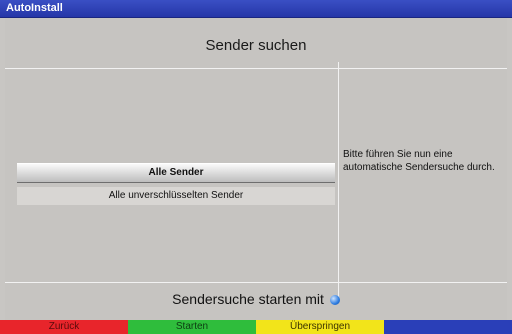 The width and height of the screenshot is (512, 334). What do you see at coordinates (256, 282) in the screenshot?
I see `divider-horizontal` at bounding box center [256, 282].